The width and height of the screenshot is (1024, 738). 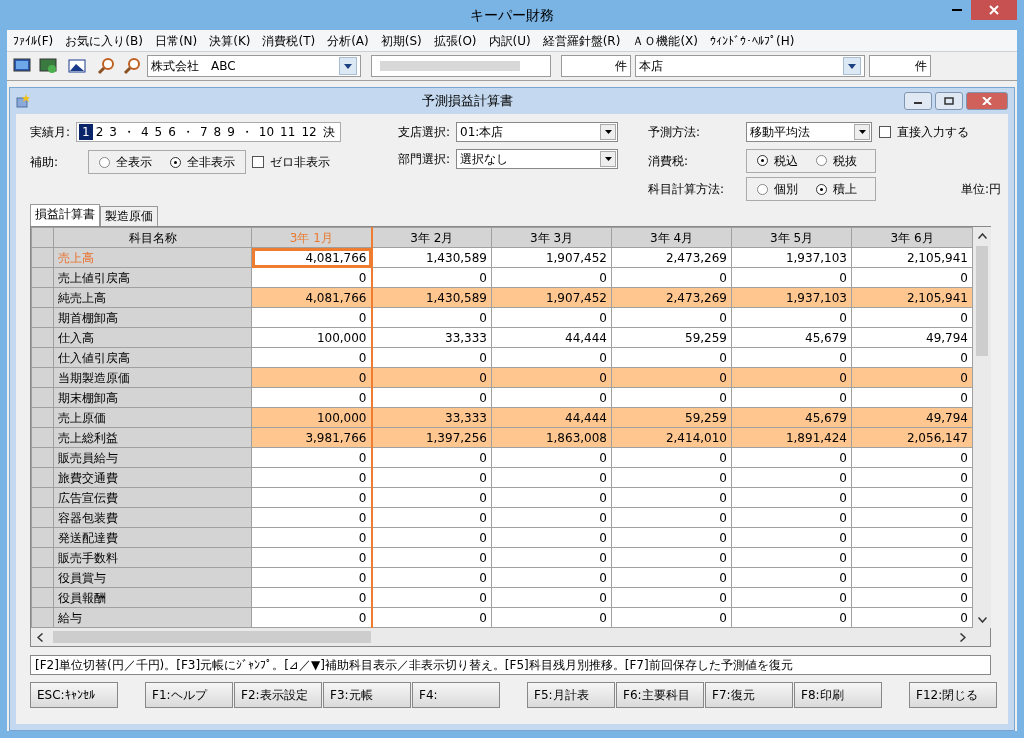 What do you see at coordinates (74, 695) in the screenshot?
I see `function-key-button: ESC:ｷｬﾝｾﾙ` at bounding box center [74, 695].